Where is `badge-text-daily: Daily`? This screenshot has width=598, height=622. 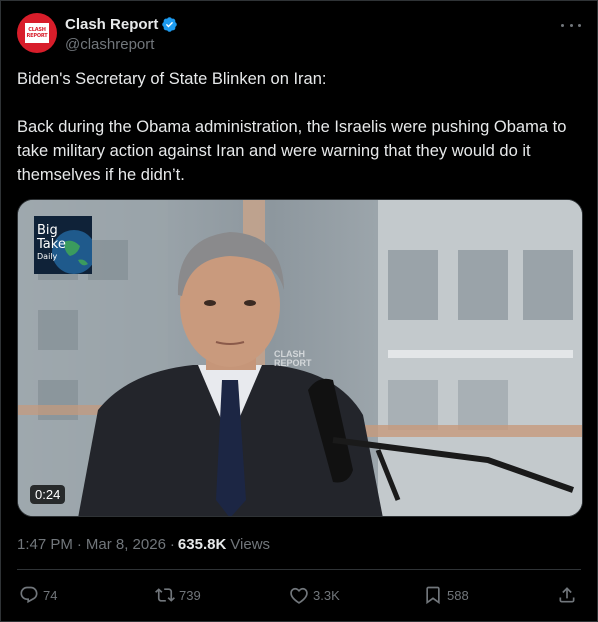 badge-text-daily: Daily is located at coordinates (47, 256).